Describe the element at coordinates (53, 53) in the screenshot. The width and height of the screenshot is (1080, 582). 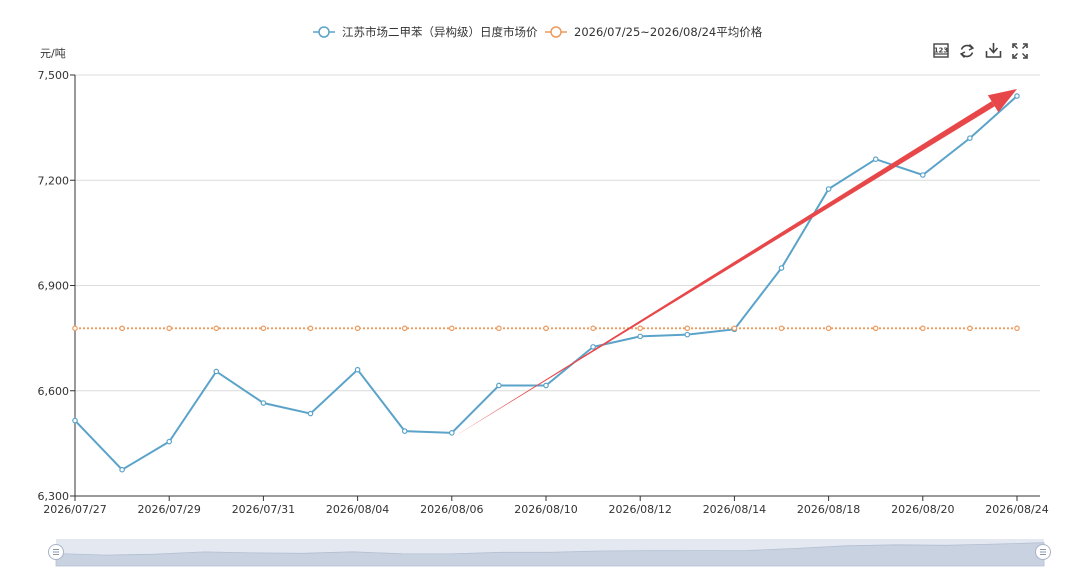
I see `y-axis-unit: 元/吨` at that location.